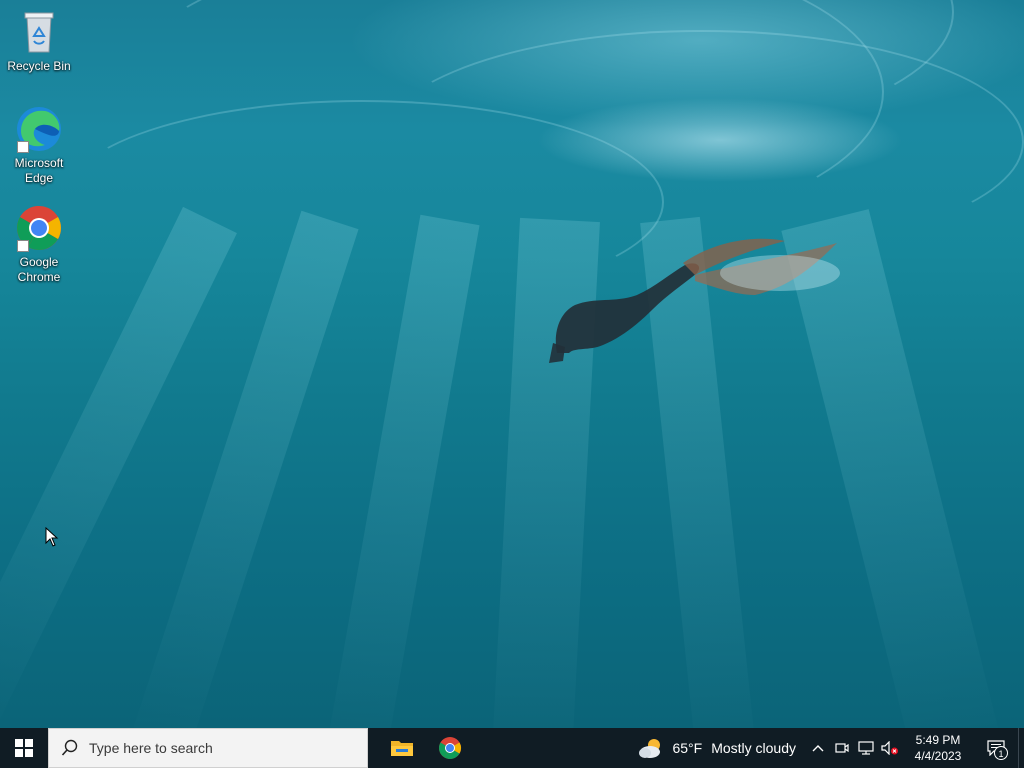 Image resolution: width=1024 pixels, height=768 pixels. What do you see at coordinates (1001, 753) in the screenshot?
I see `notification-count-badge: 1` at bounding box center [1001, 753].